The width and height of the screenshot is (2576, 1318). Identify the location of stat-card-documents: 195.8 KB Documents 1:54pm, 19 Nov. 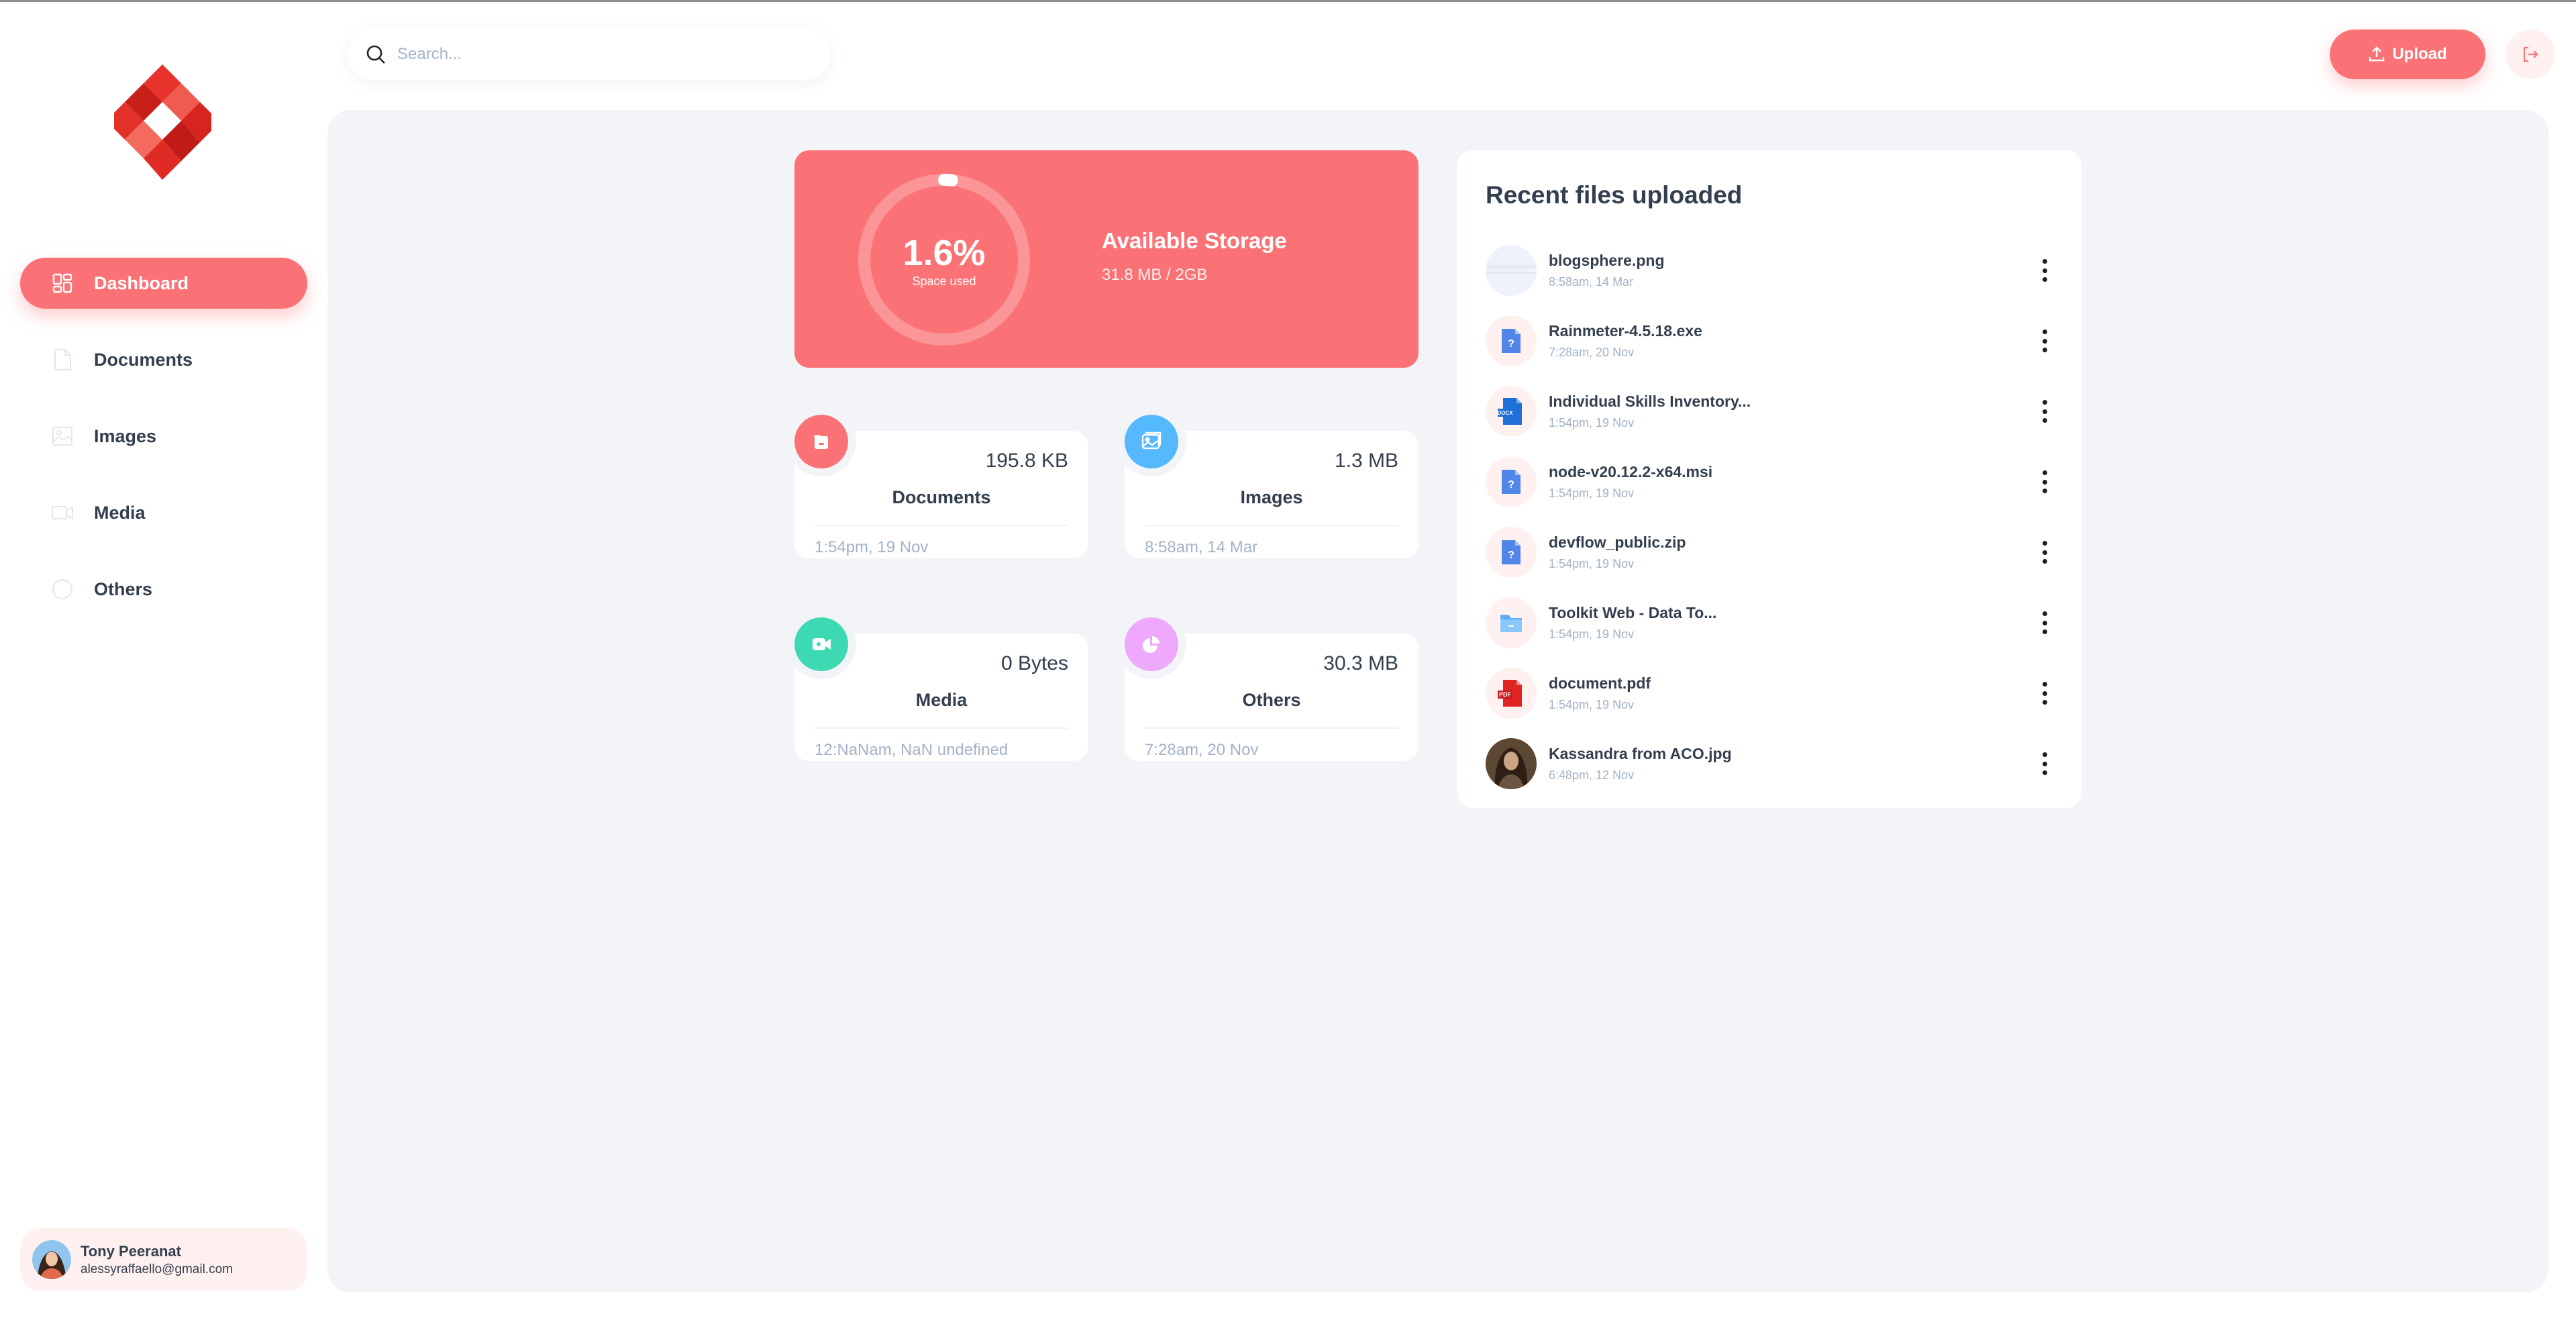
(937, 483).